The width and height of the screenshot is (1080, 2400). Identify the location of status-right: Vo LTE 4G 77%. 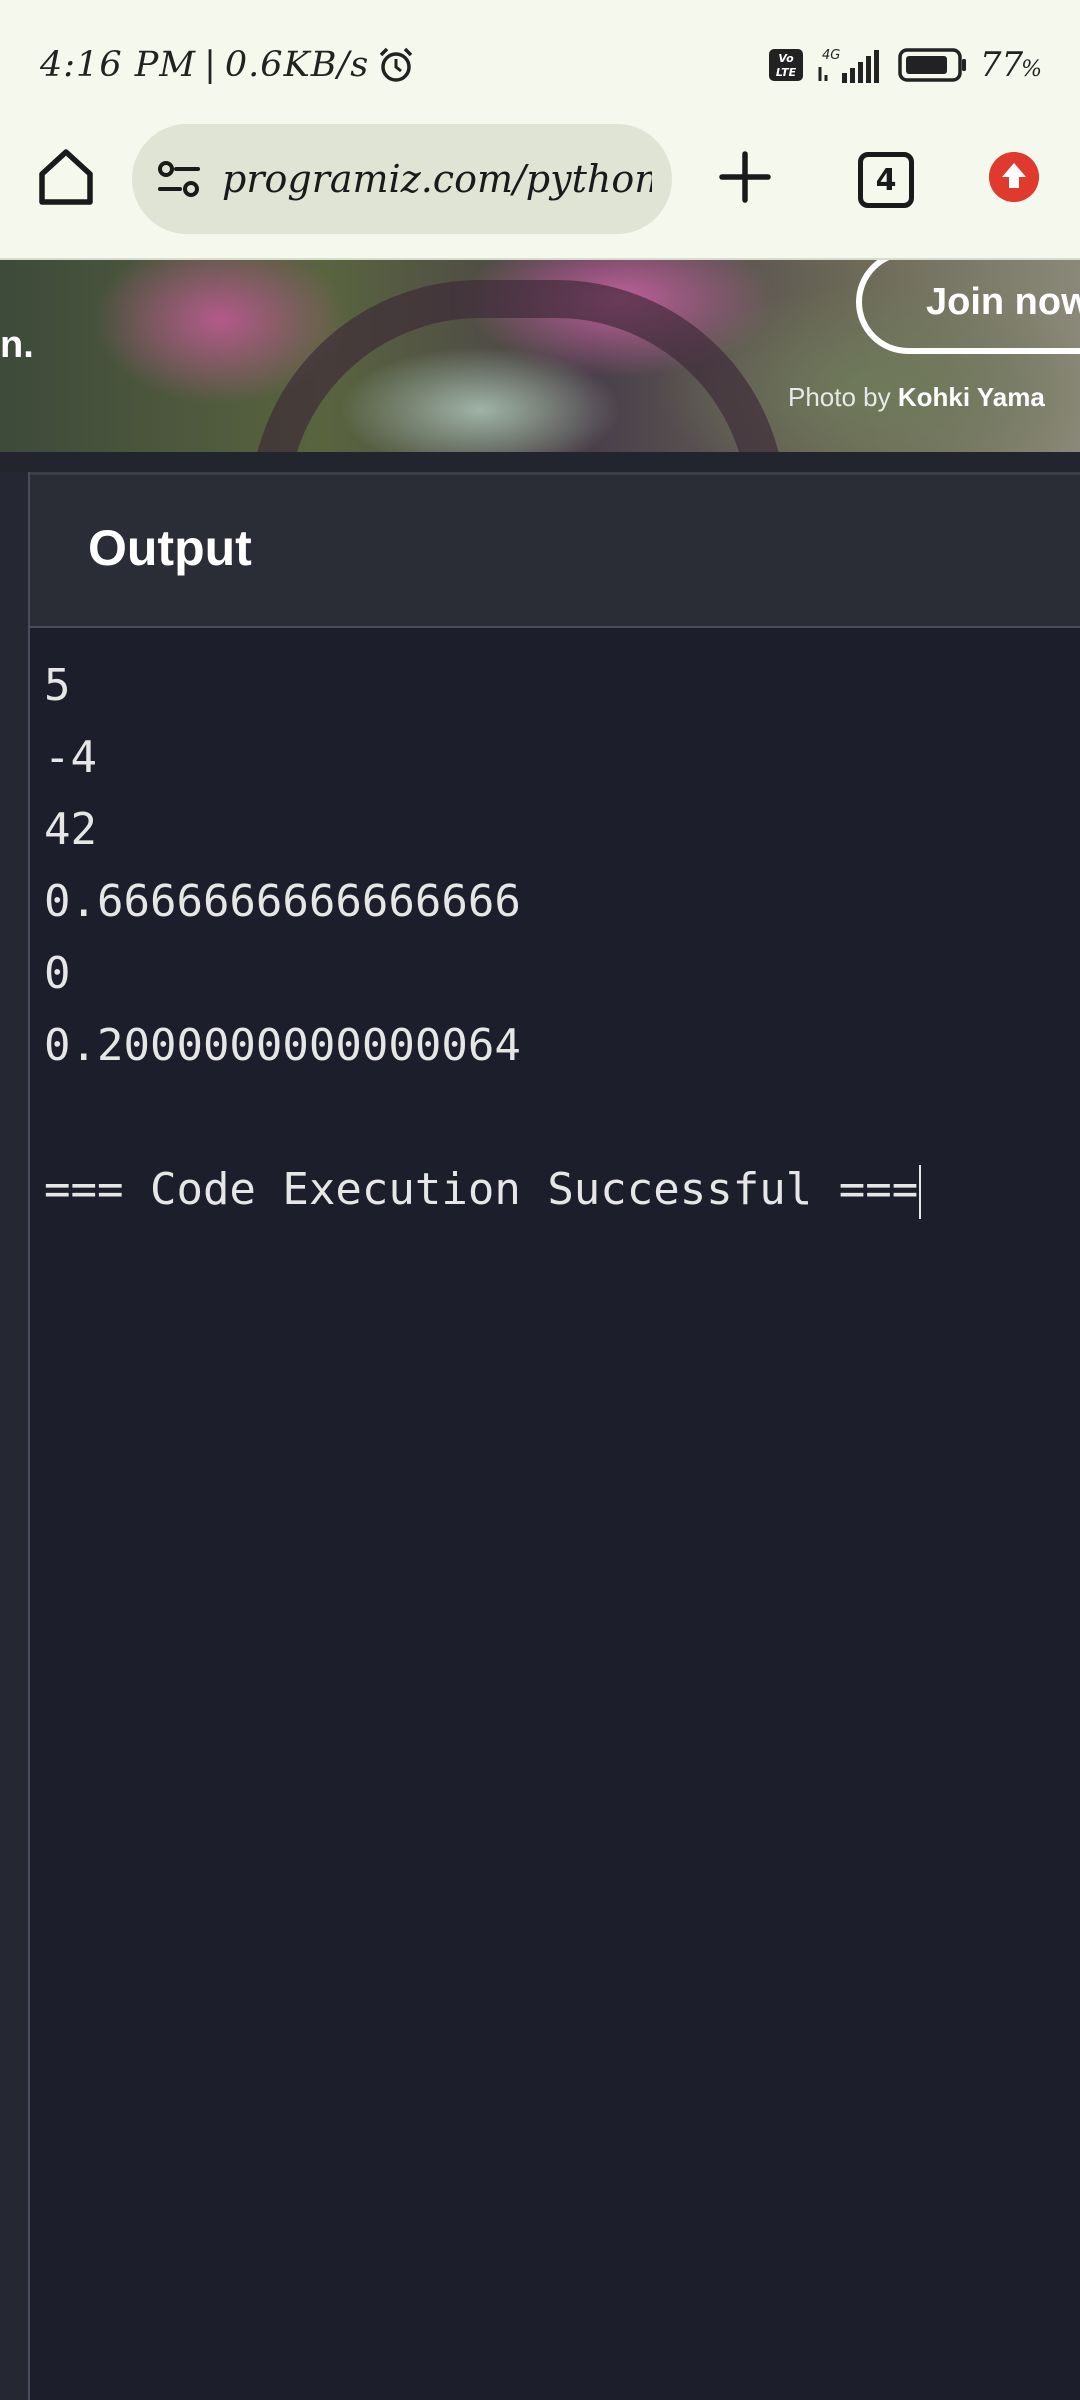
(905, 65).